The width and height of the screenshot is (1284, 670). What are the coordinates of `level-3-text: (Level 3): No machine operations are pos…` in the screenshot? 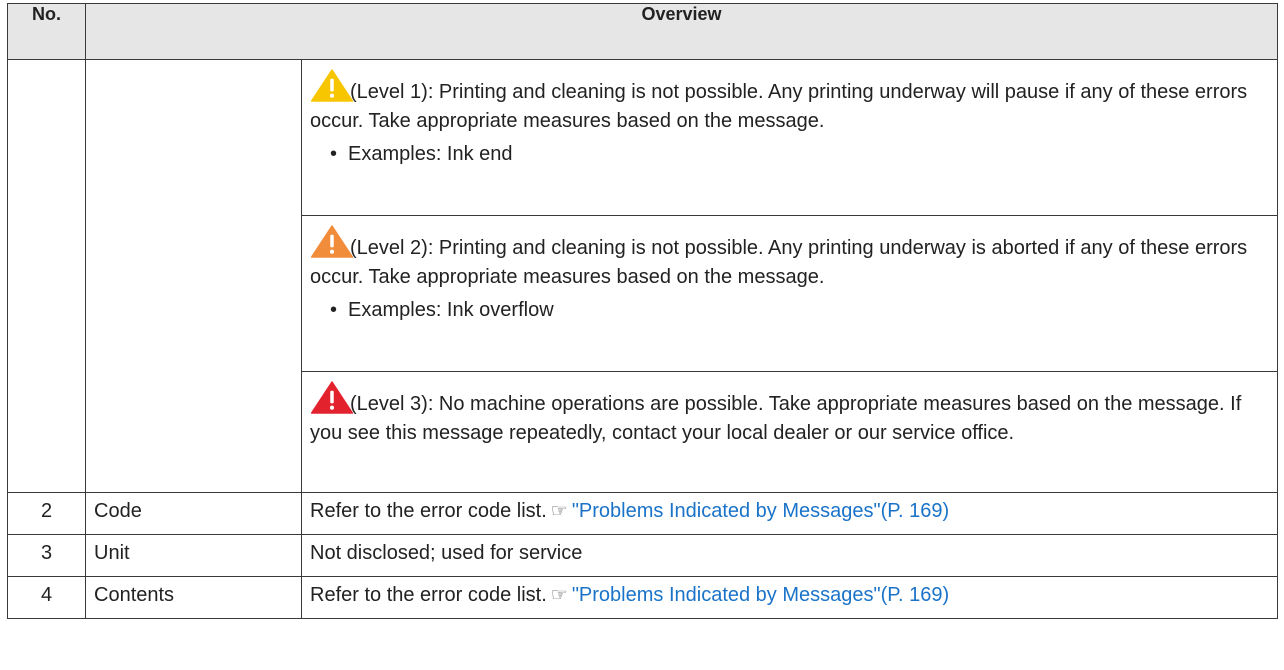 It's located at (776, 418).